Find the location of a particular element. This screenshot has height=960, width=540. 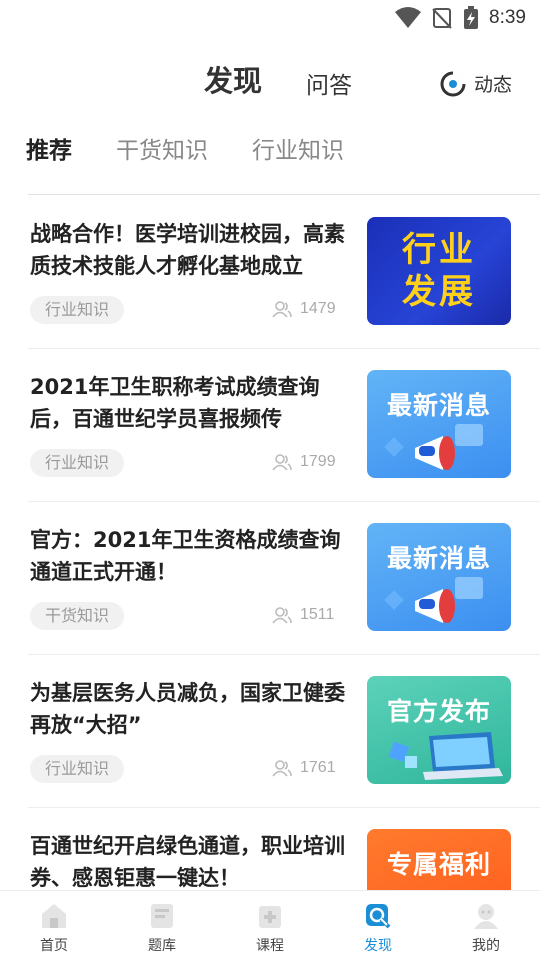

status-time: 8:39 is located at coordinates (507, 17).